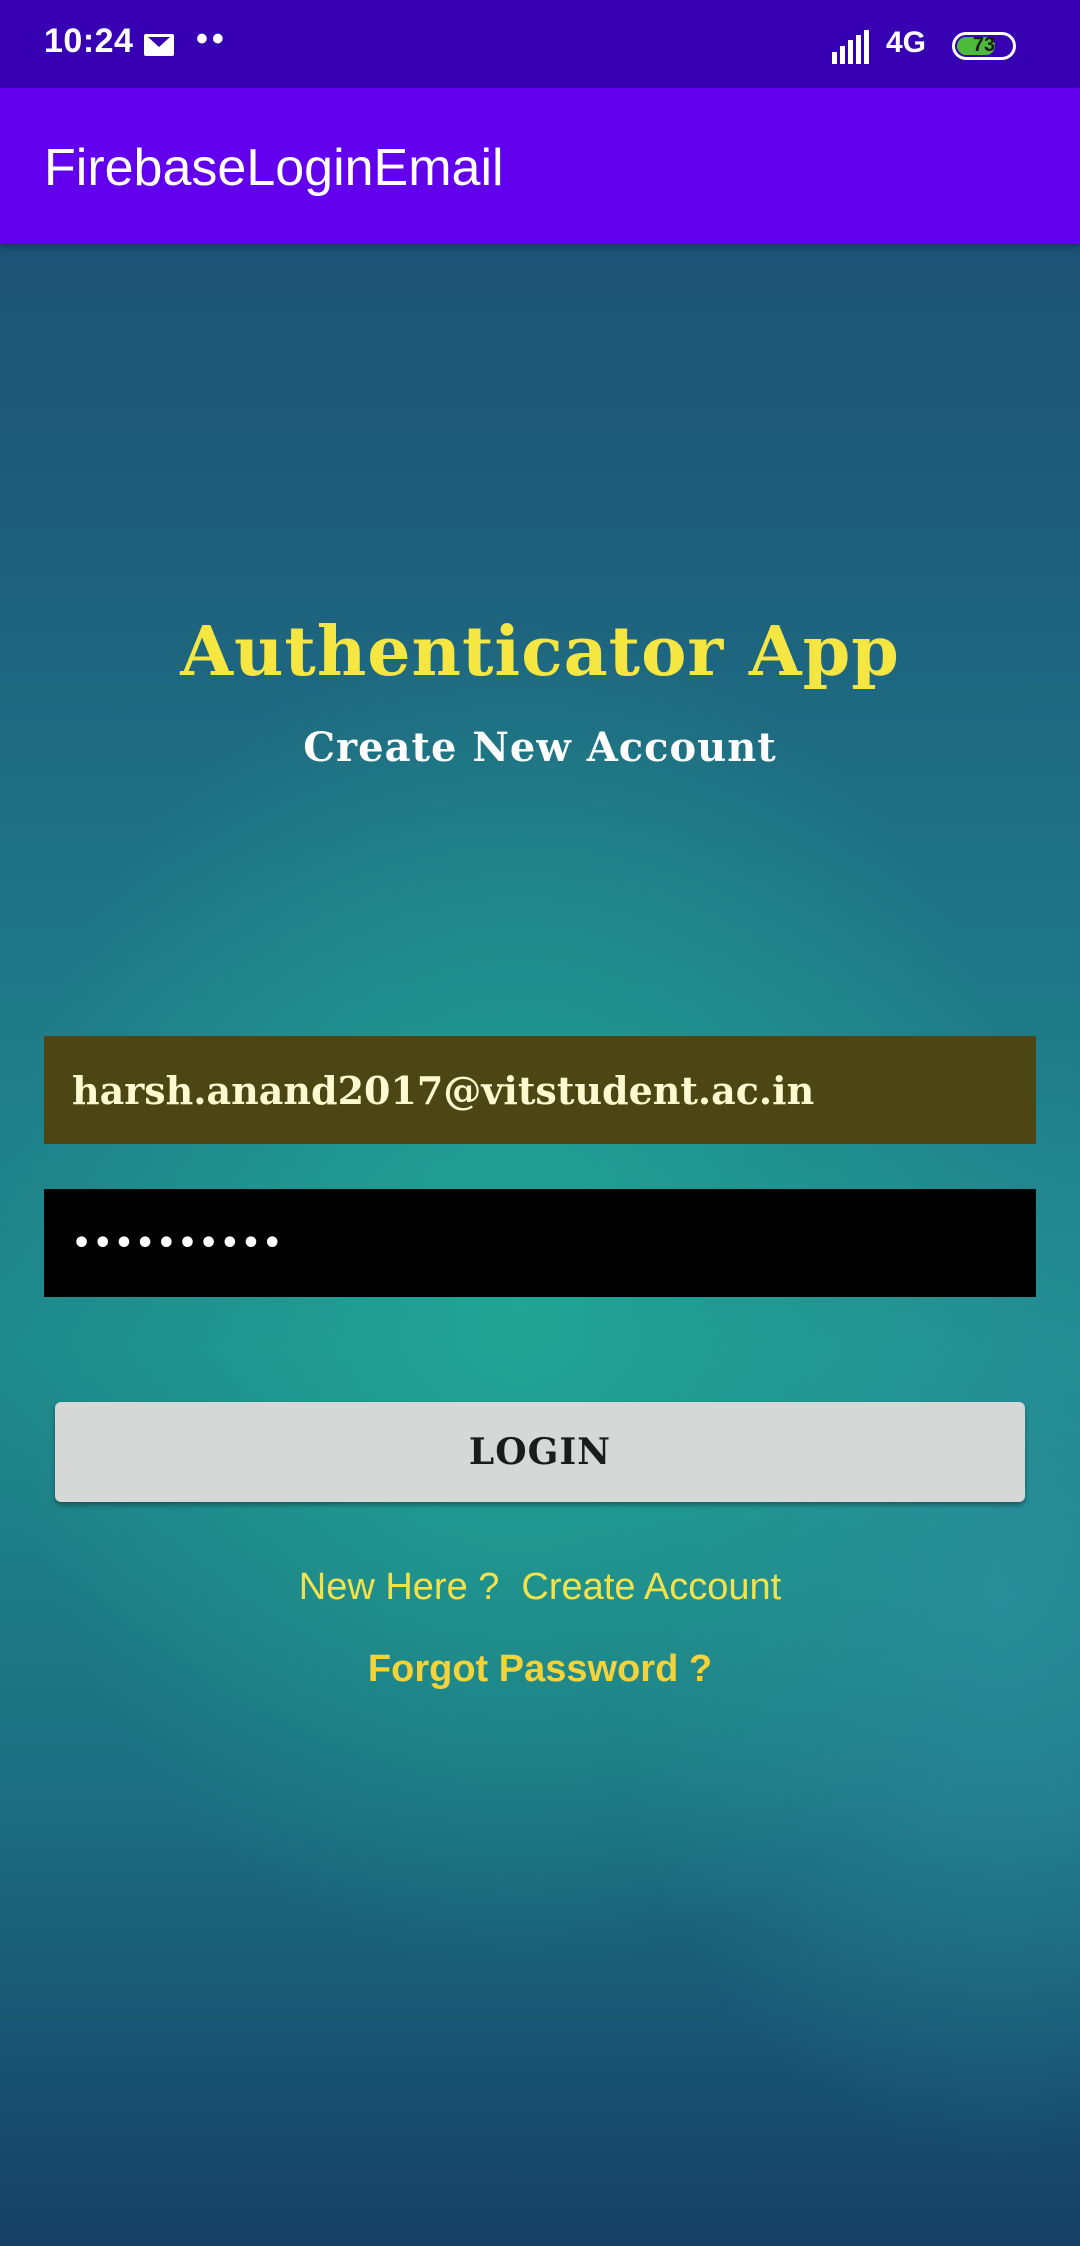 This screenshot has height=2246, width=1080. I want to click on app-bar: FirebaseLoginEmail, so click(540, 166).